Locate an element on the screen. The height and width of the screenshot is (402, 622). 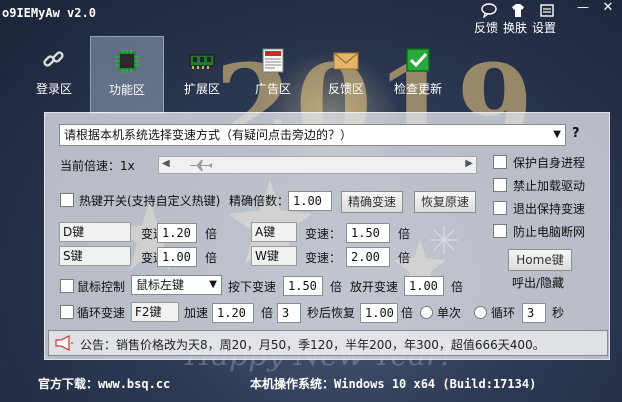
release-speed-label: 放开变速 is located at coordinates (374, 287).